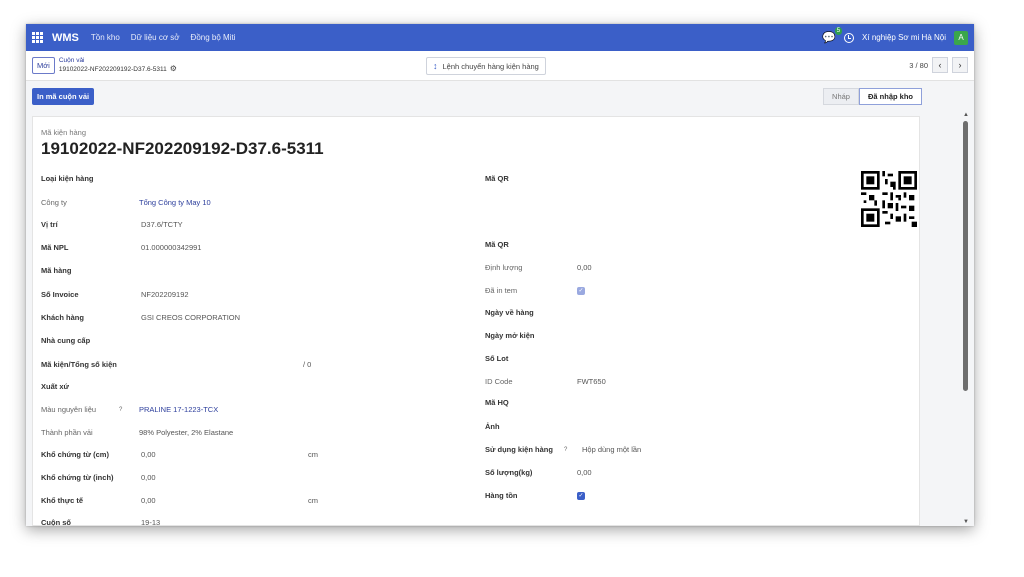  Describe the element at coordinates (635, 403) in the screenshot. I see `field-row: Mã HQ` at that location.